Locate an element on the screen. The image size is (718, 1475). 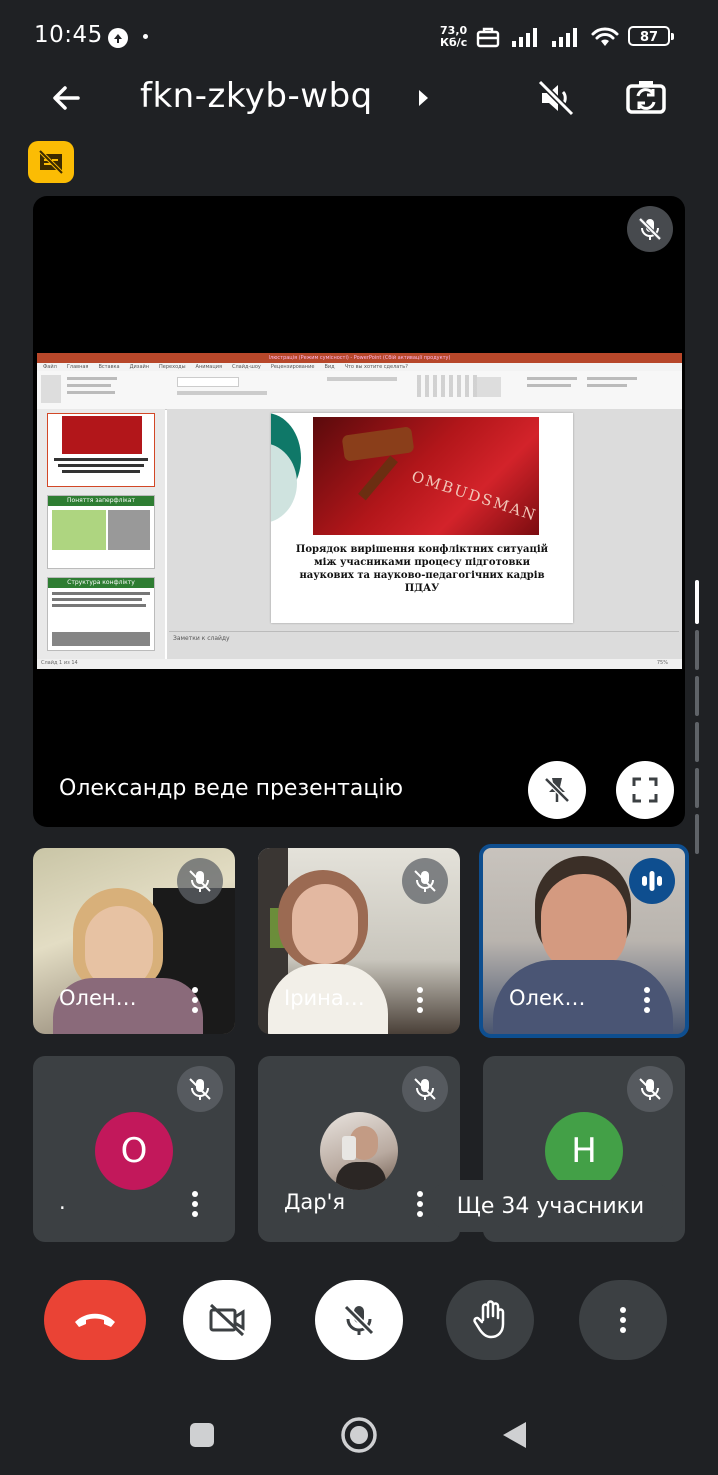
recording-disabled-badge is located at coordinates (51, 162).